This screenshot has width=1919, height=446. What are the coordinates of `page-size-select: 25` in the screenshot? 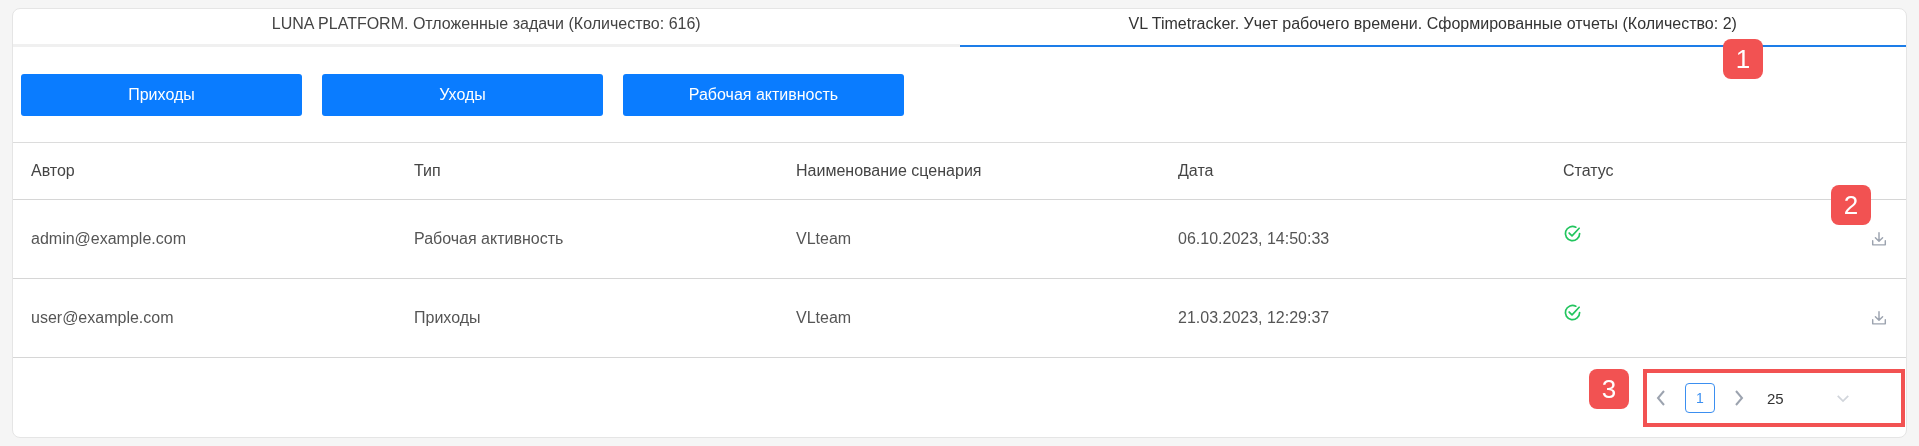 It's located at (1808, 398).